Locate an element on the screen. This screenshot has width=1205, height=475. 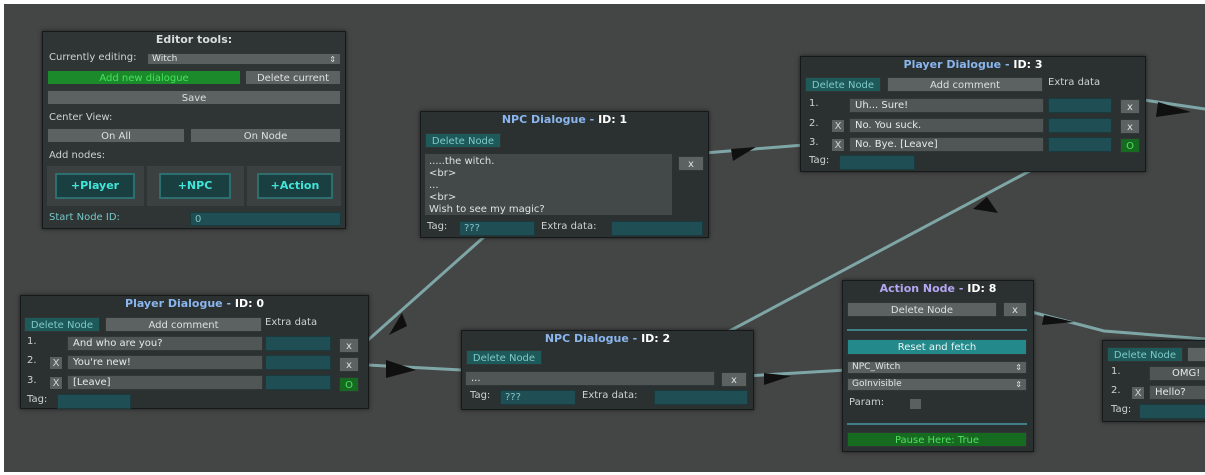
choice-text-input: And who are you? is located at coordinates (165, 343).